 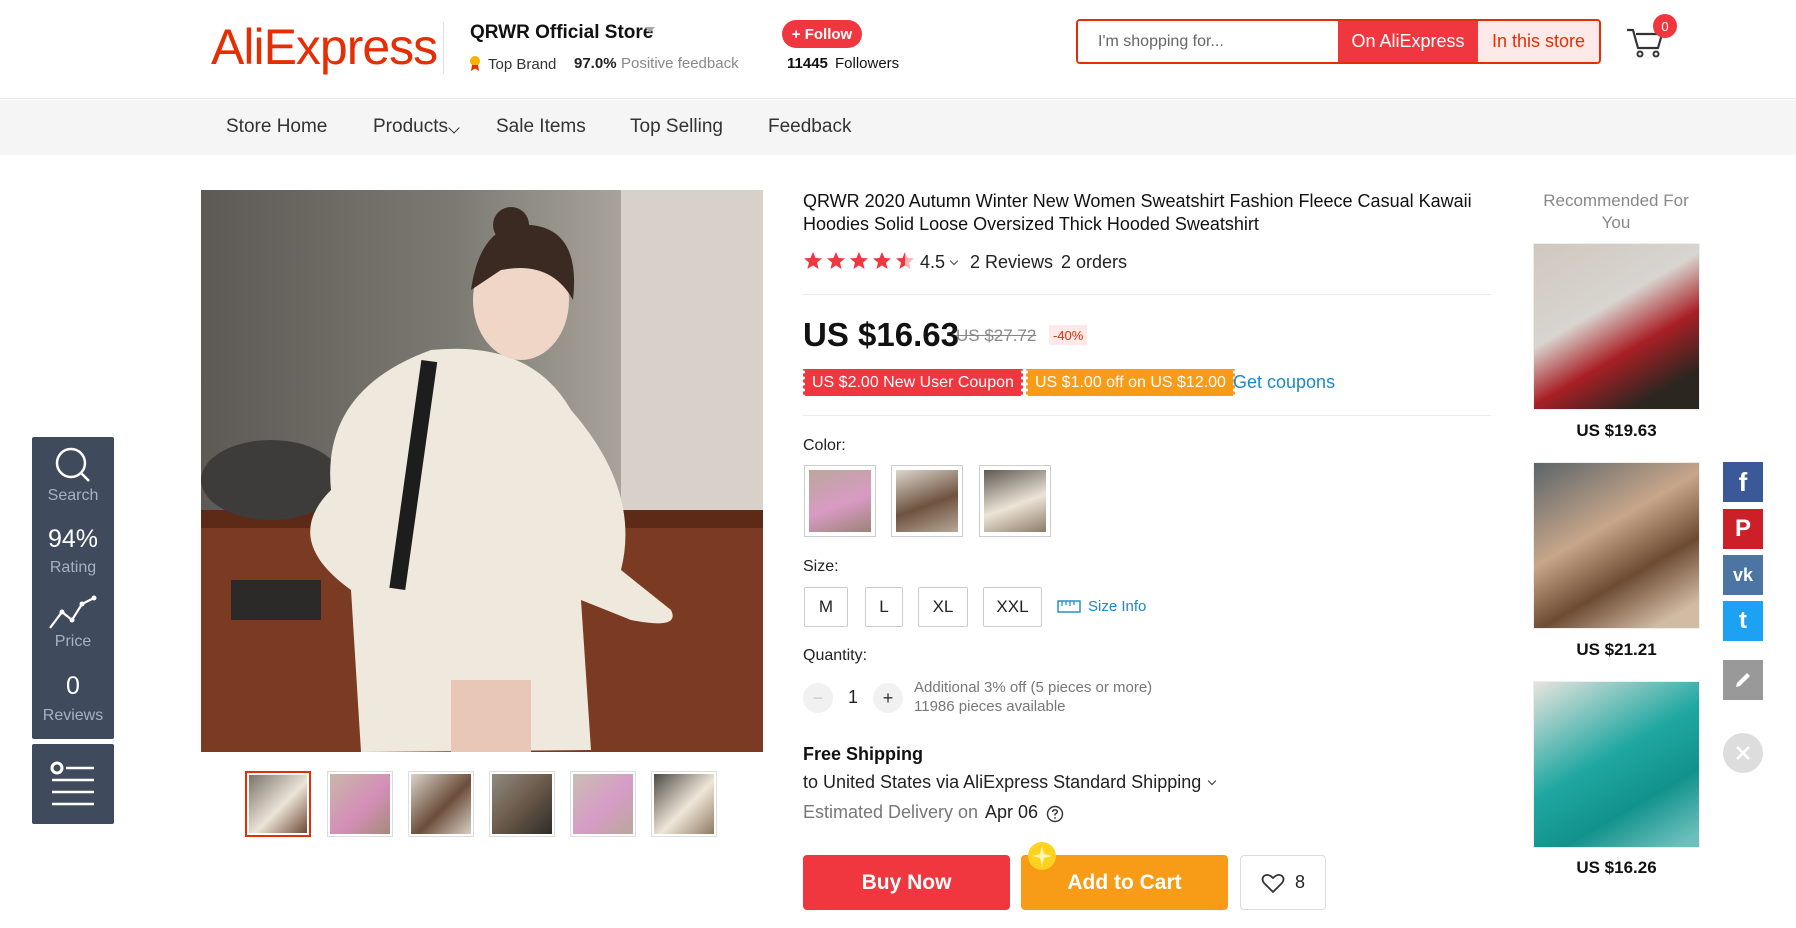 I want to click on search-input, so click(x=1208, y=41).